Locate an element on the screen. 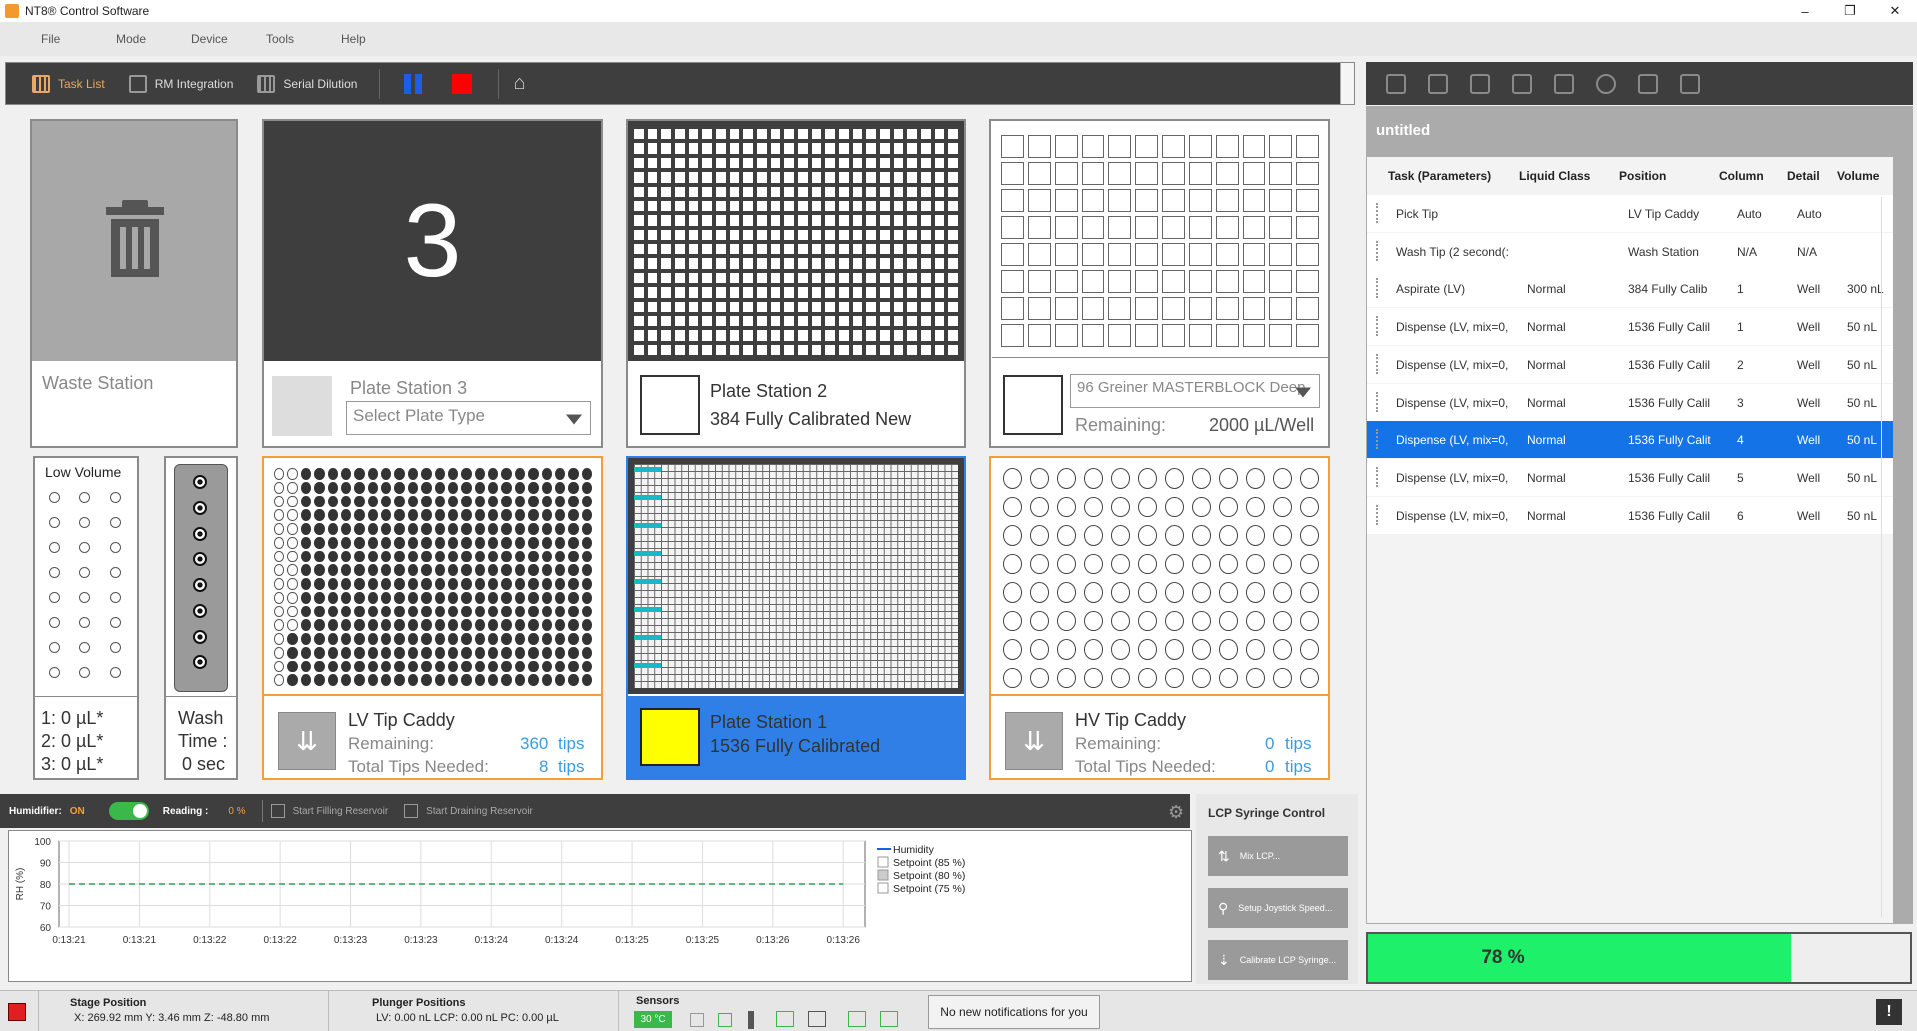 This screenshot has width=1917, height=1031. start-draining-button: Start Draining Reservoir is located at coordinates (479, 811).